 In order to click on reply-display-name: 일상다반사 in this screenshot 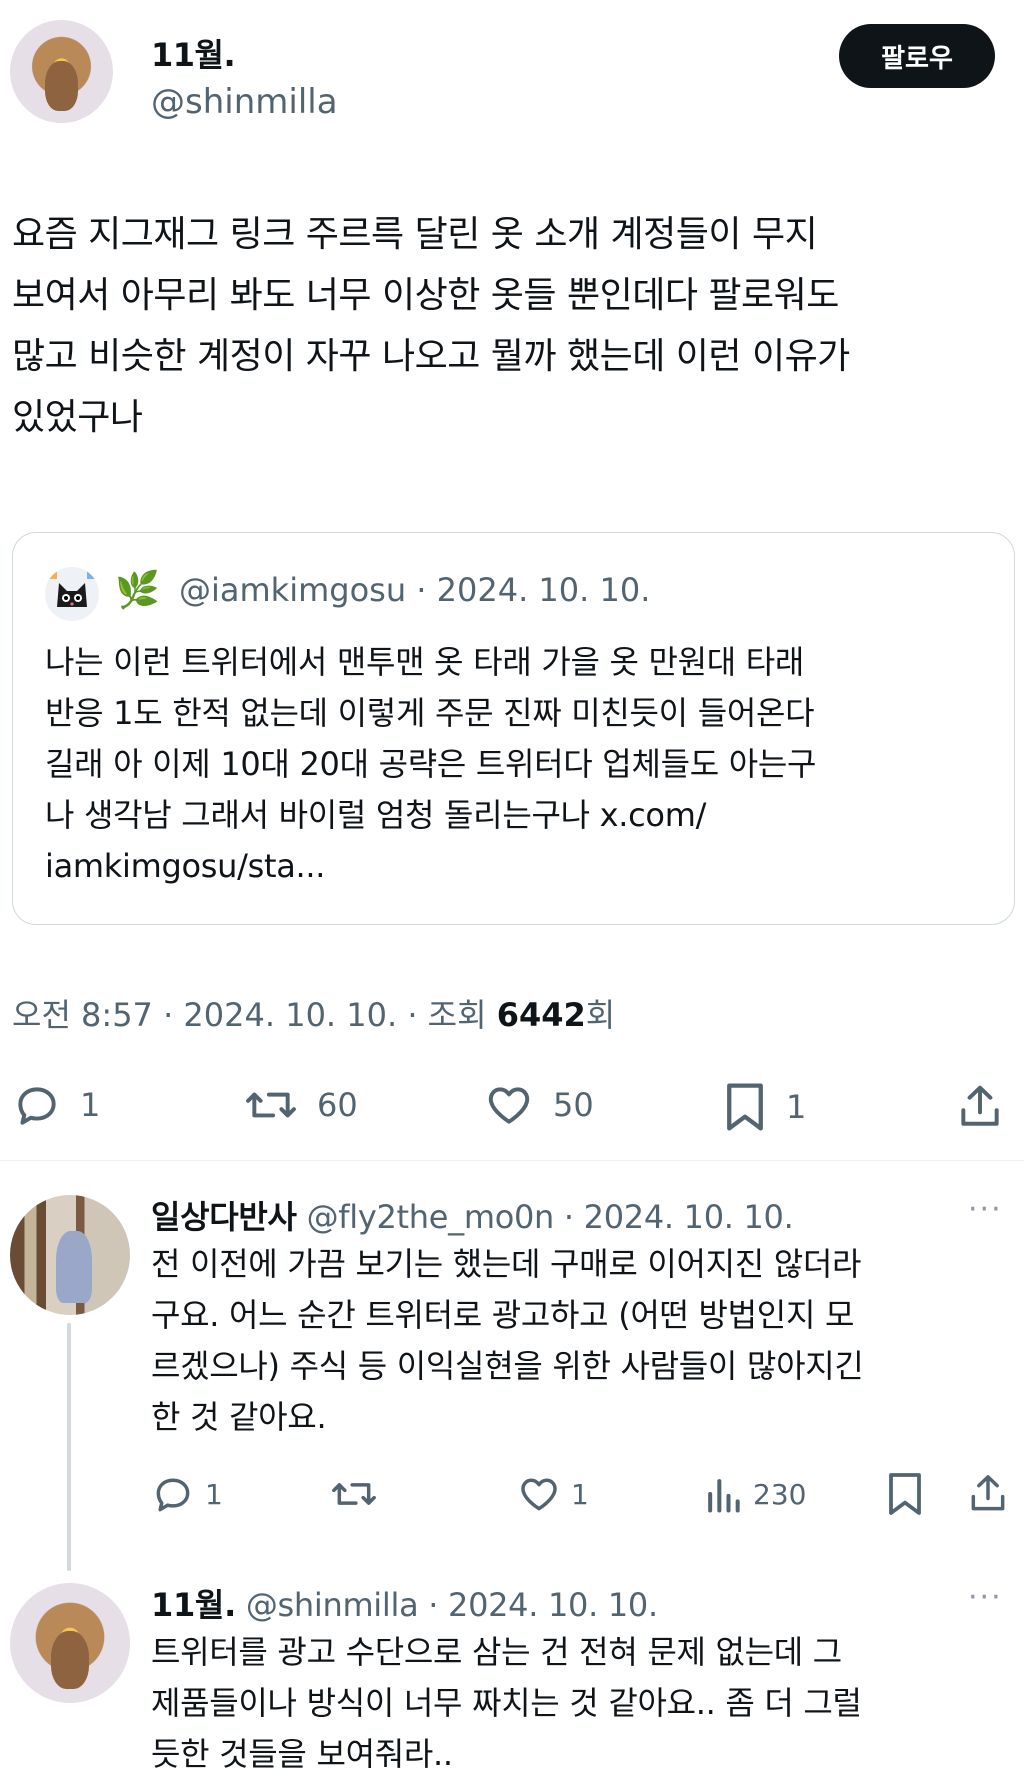, I will do `click(224, 1217)`.